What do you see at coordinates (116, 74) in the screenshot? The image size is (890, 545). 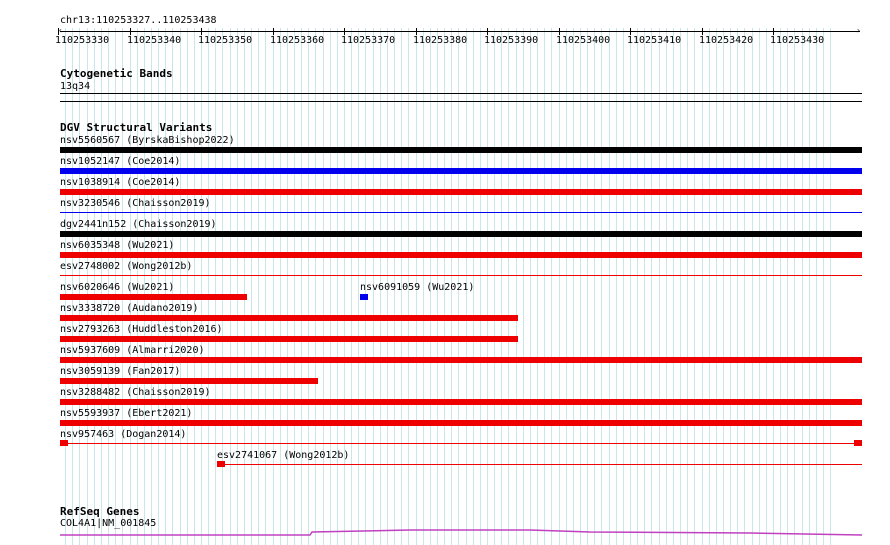 I see `cytoband-track-title: Cytogenetic Bands` at bounding box center [116, 74].